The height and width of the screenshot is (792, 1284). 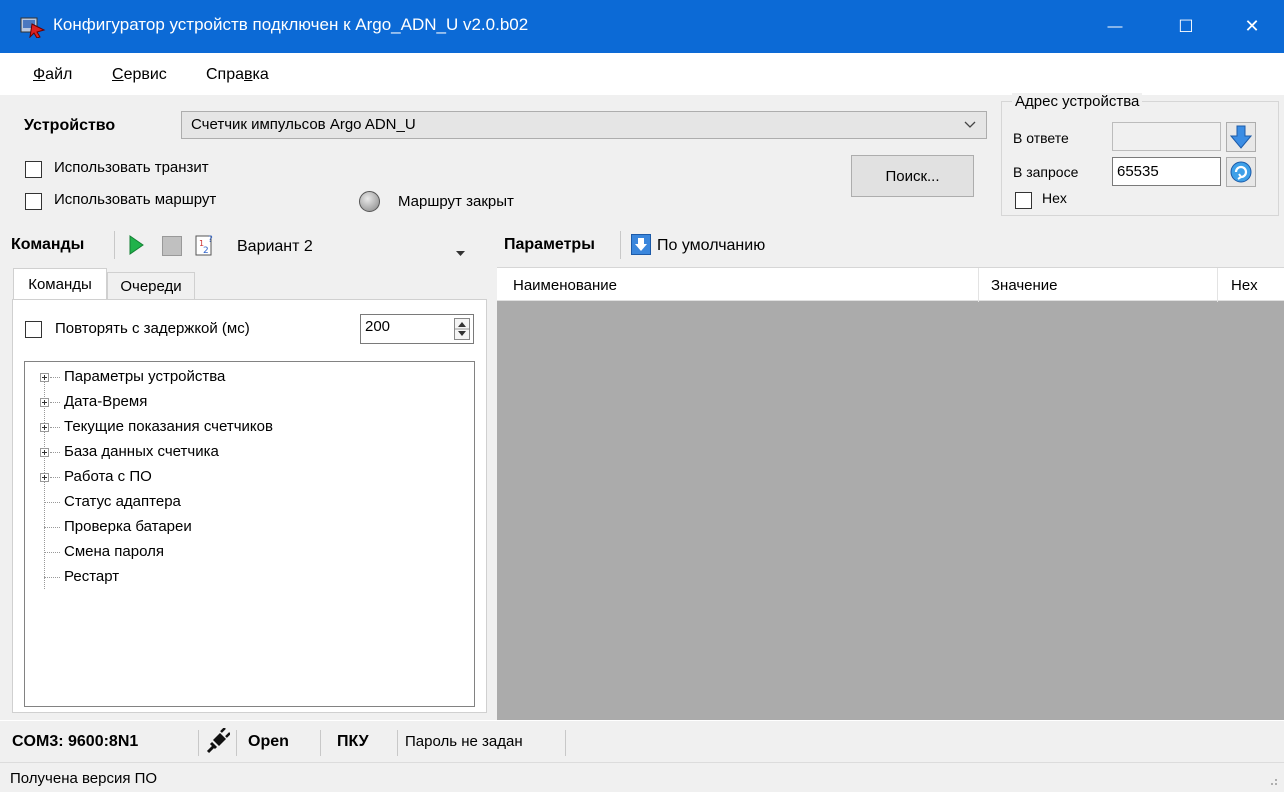 I want to click on tab-commands: Команды, so click(x=60, y=284).